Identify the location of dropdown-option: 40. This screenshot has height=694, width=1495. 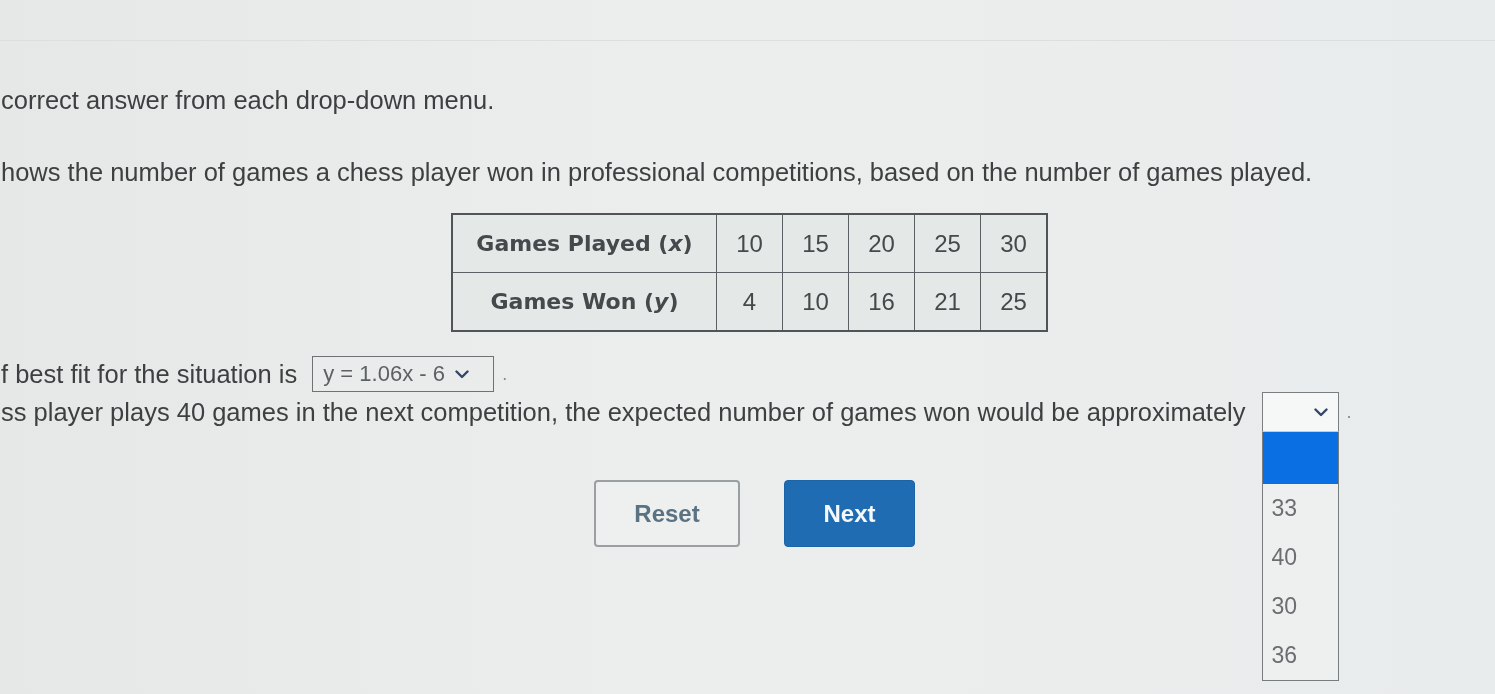
(1300, 557).